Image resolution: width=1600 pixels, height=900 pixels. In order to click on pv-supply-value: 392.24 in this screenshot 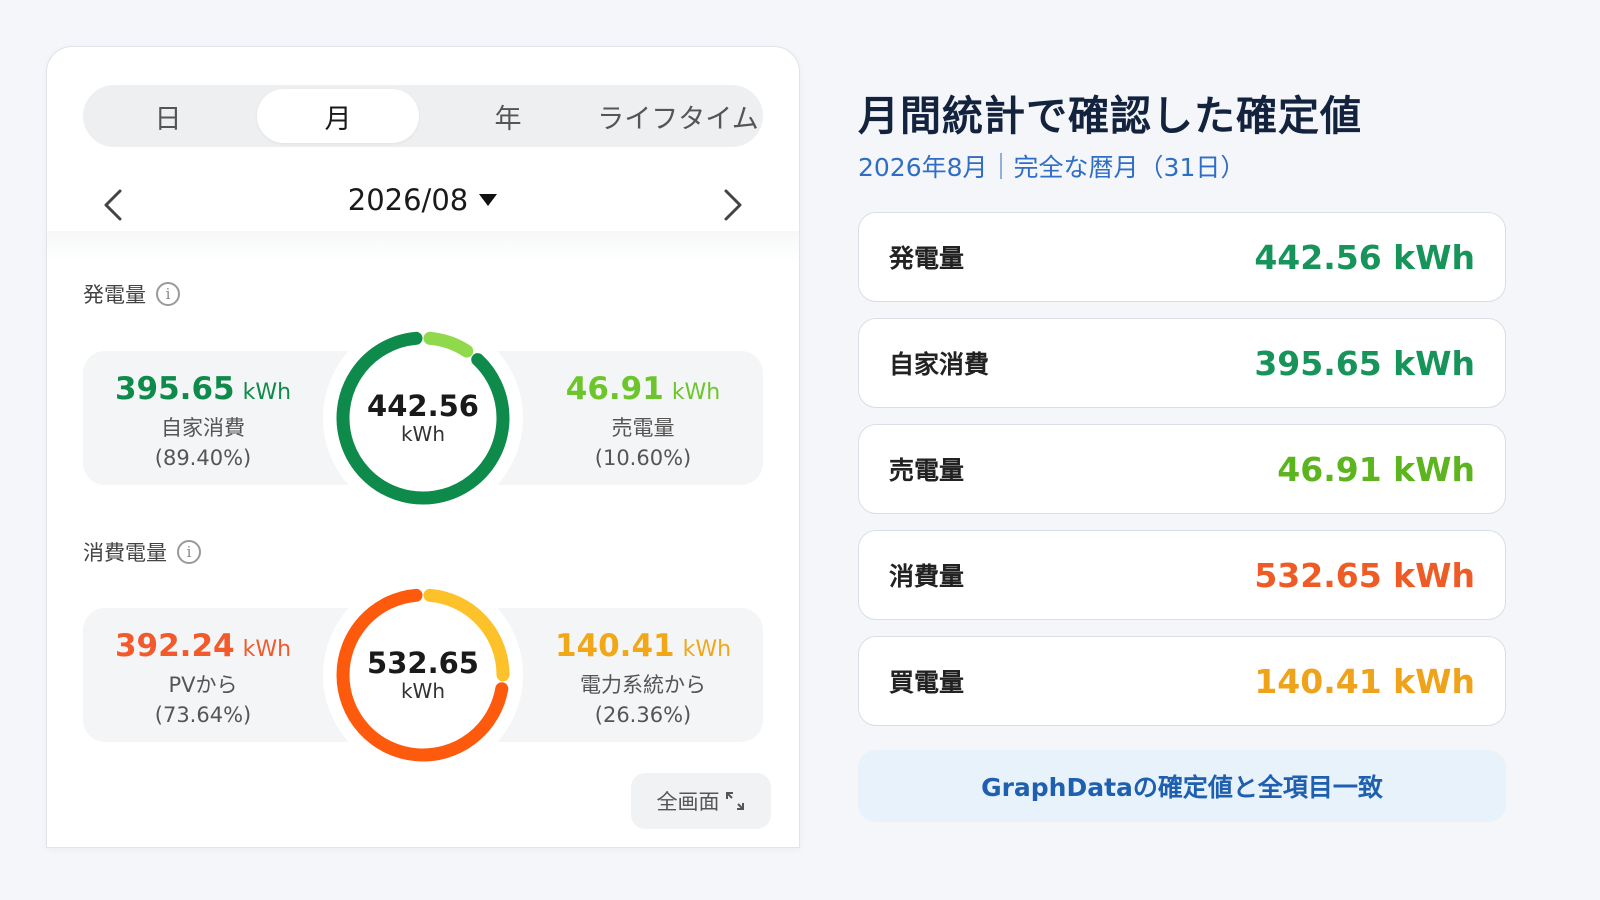, I will do `click(174, 646)`.